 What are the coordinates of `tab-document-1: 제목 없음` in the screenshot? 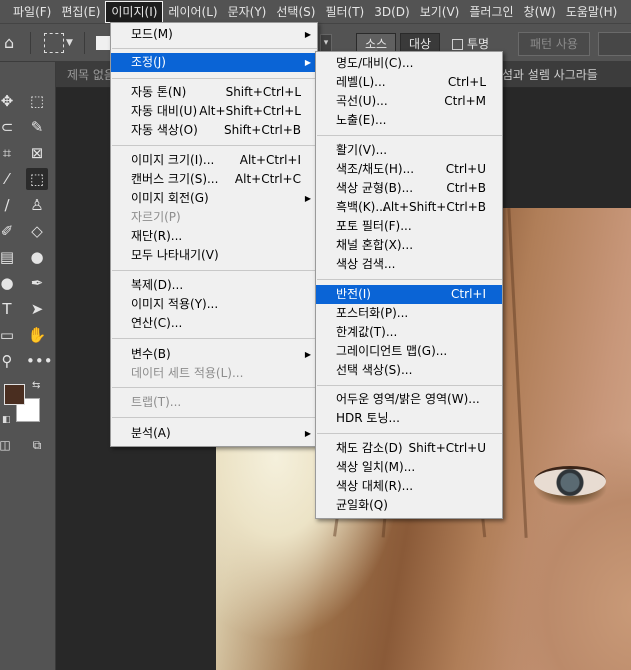 It's located at (86, 75).